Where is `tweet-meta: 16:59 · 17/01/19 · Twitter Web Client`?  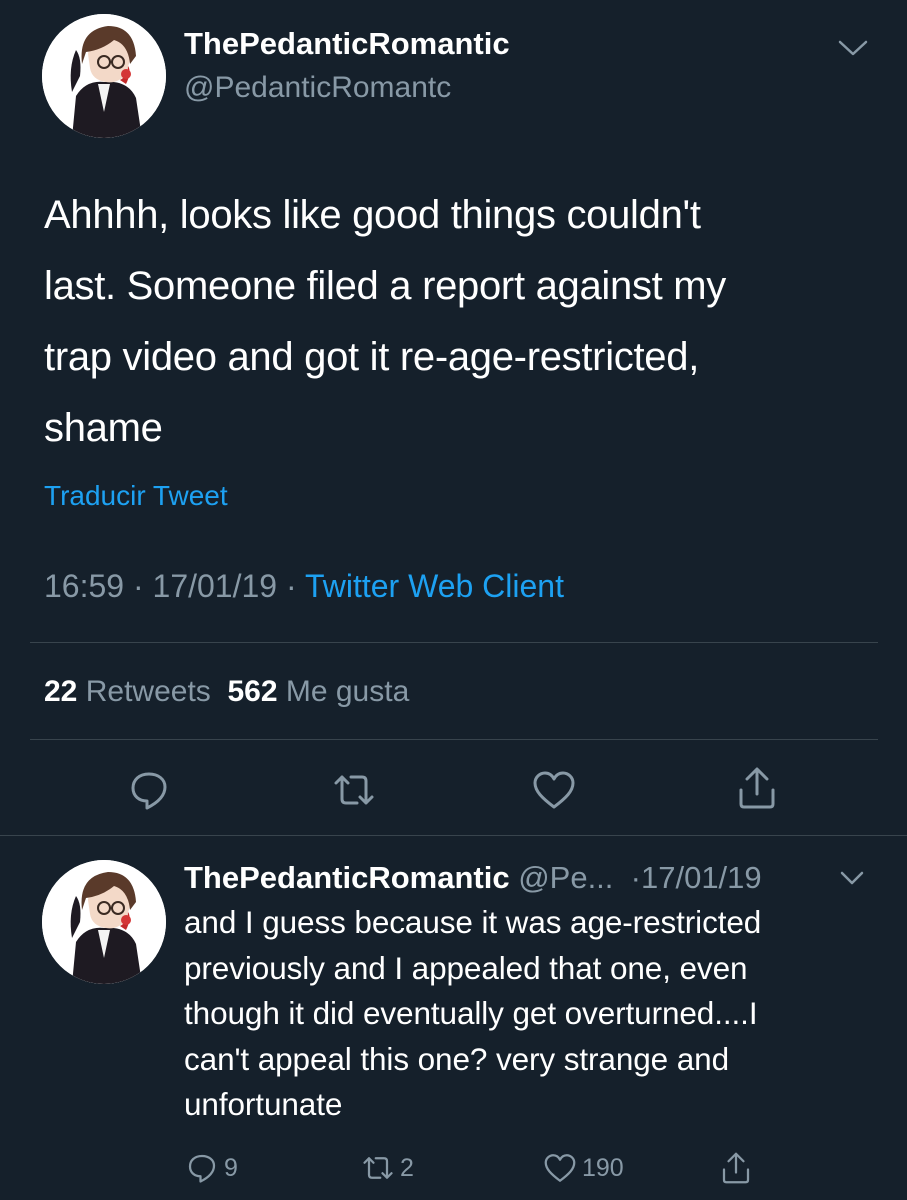 tweet-meta: 16:59 · 17/01/19 · Twitter Web Client is located at coordinates (304, 586).